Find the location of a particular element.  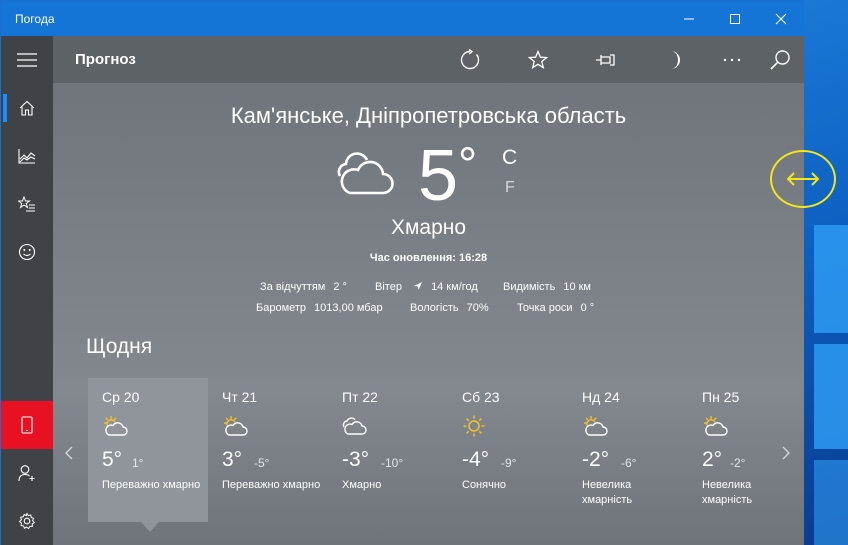

detail-wind: Вітер 14 км/год is located at coordinates (426, 287).